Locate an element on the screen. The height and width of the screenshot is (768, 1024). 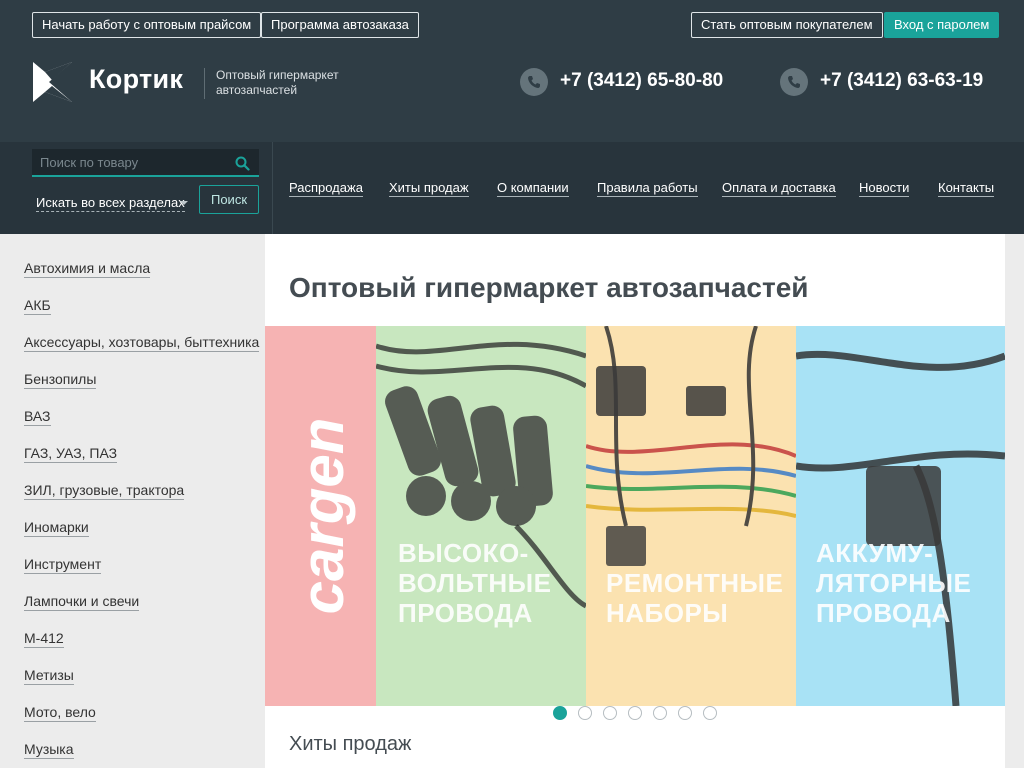
category-link: ЗИЛ, грузовые, трактора is located at coordinates (104, 491).